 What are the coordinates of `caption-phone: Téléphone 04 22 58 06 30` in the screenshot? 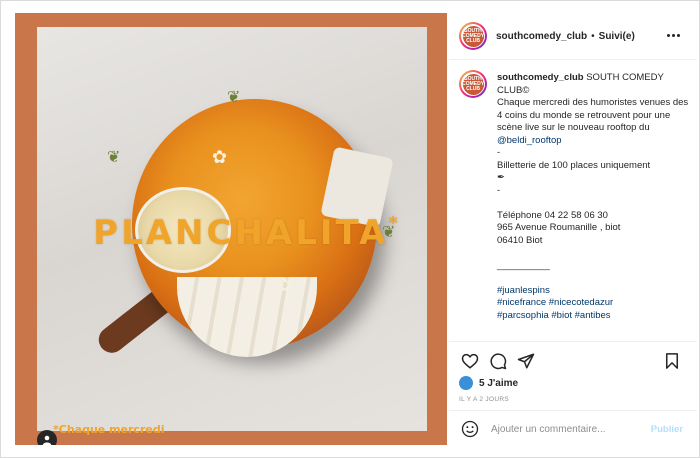 It's located at (552, 215).